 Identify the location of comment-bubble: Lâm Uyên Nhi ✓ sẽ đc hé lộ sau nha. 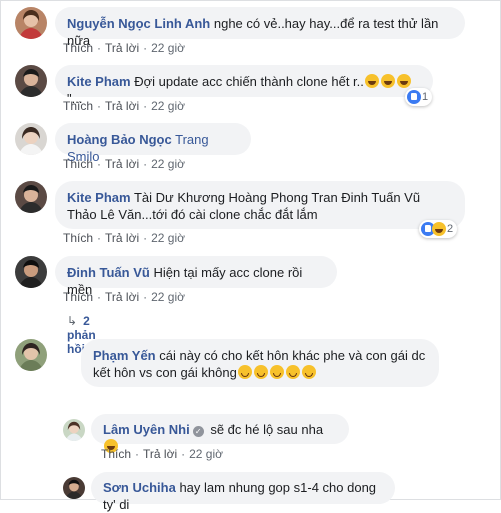
(220, 433).